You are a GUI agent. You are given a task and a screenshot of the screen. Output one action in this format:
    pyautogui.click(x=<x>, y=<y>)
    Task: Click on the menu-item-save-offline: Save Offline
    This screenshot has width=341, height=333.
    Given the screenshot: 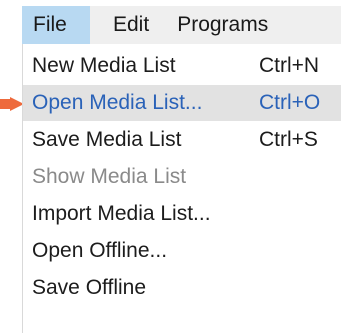 What is the action you would take?
    pyautogui.click(x=182, y=288)
    